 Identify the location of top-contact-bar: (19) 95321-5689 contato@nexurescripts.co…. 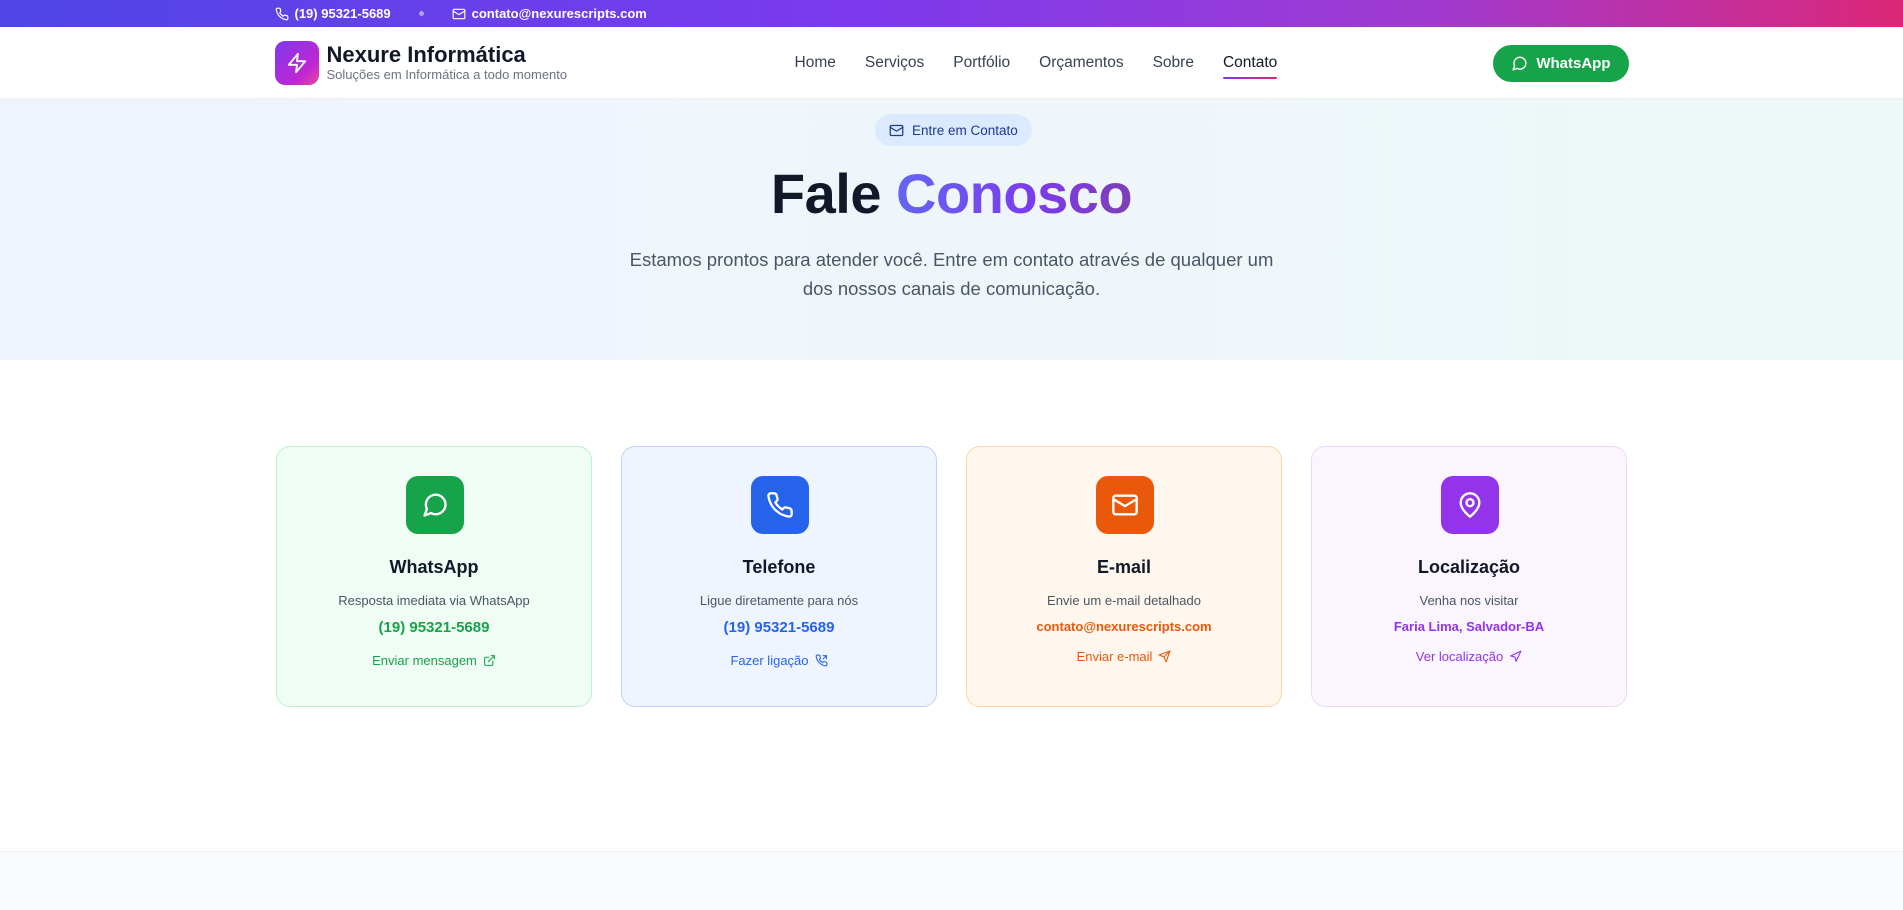
(951, 13).